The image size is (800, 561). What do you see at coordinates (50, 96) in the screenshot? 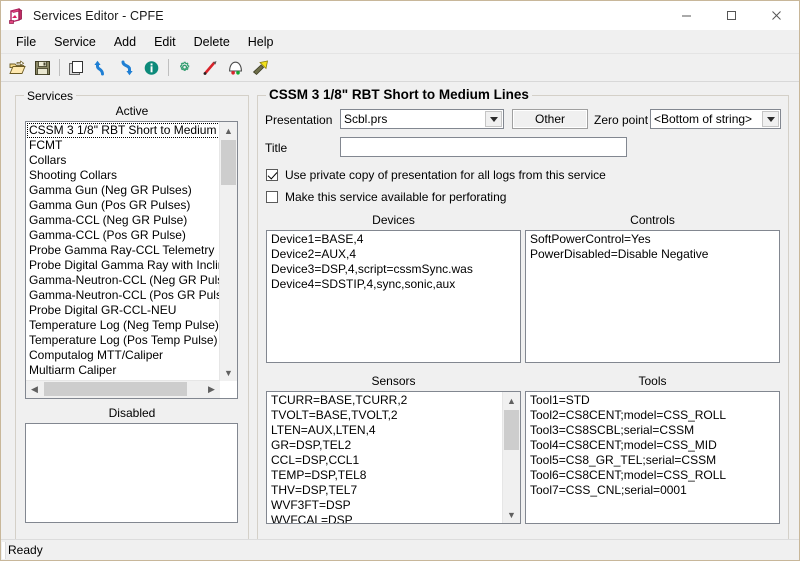
I see `services-group-label: Services` at bounding box center [50, 96].